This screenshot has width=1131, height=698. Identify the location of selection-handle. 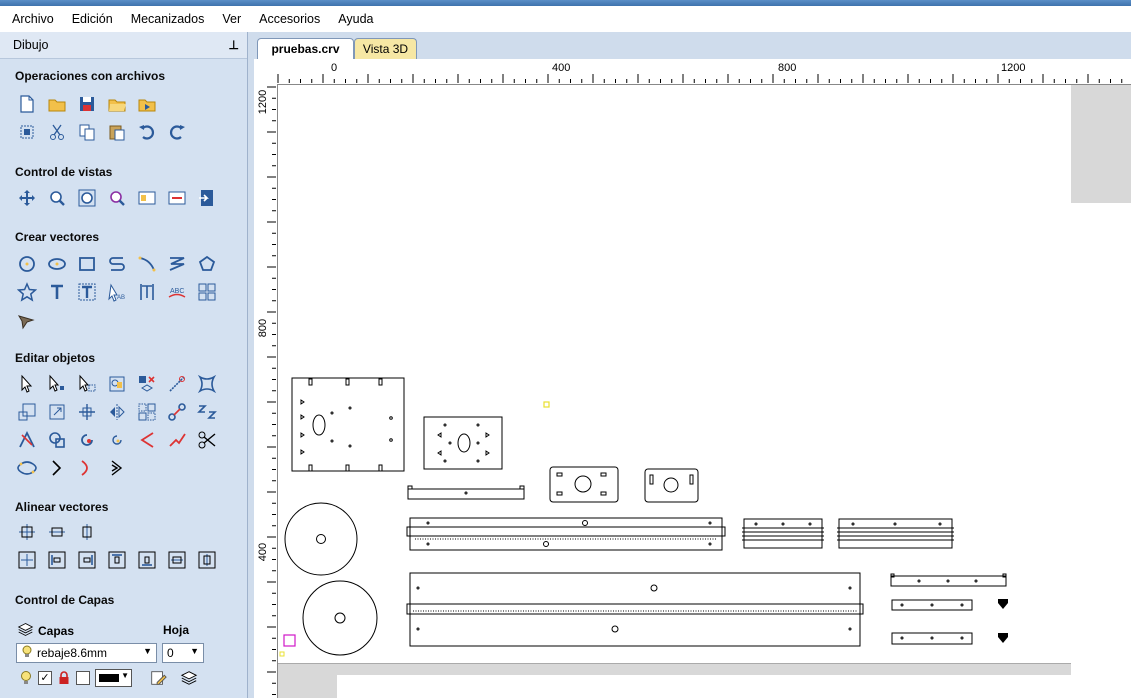
(546, 404).